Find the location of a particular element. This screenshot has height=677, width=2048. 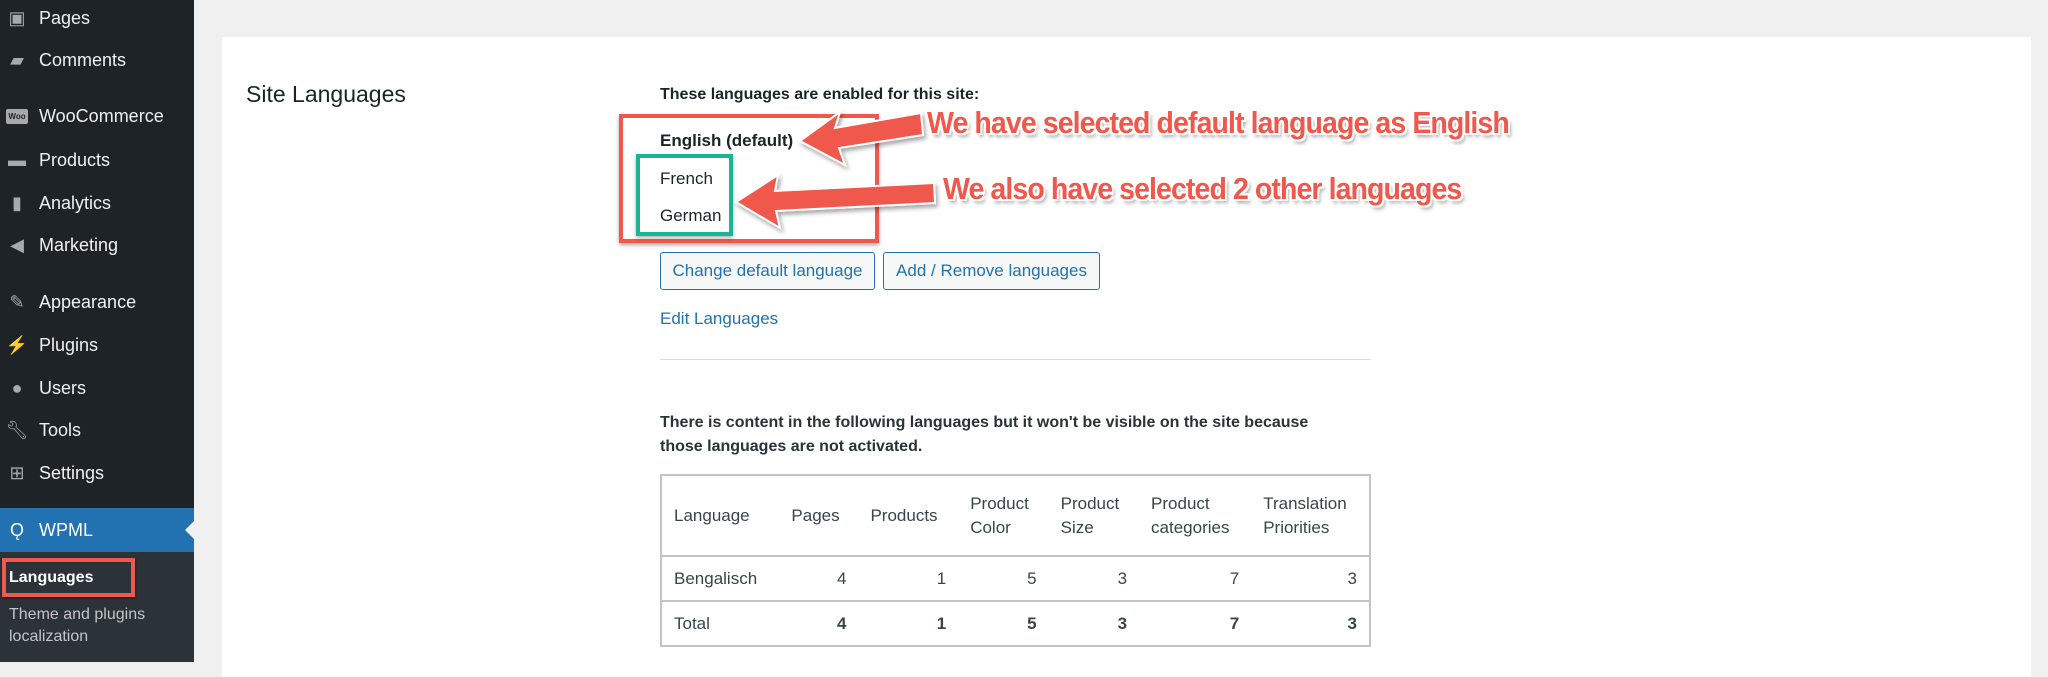

arrow-to-others-icon is located at coordinates (835, 201).